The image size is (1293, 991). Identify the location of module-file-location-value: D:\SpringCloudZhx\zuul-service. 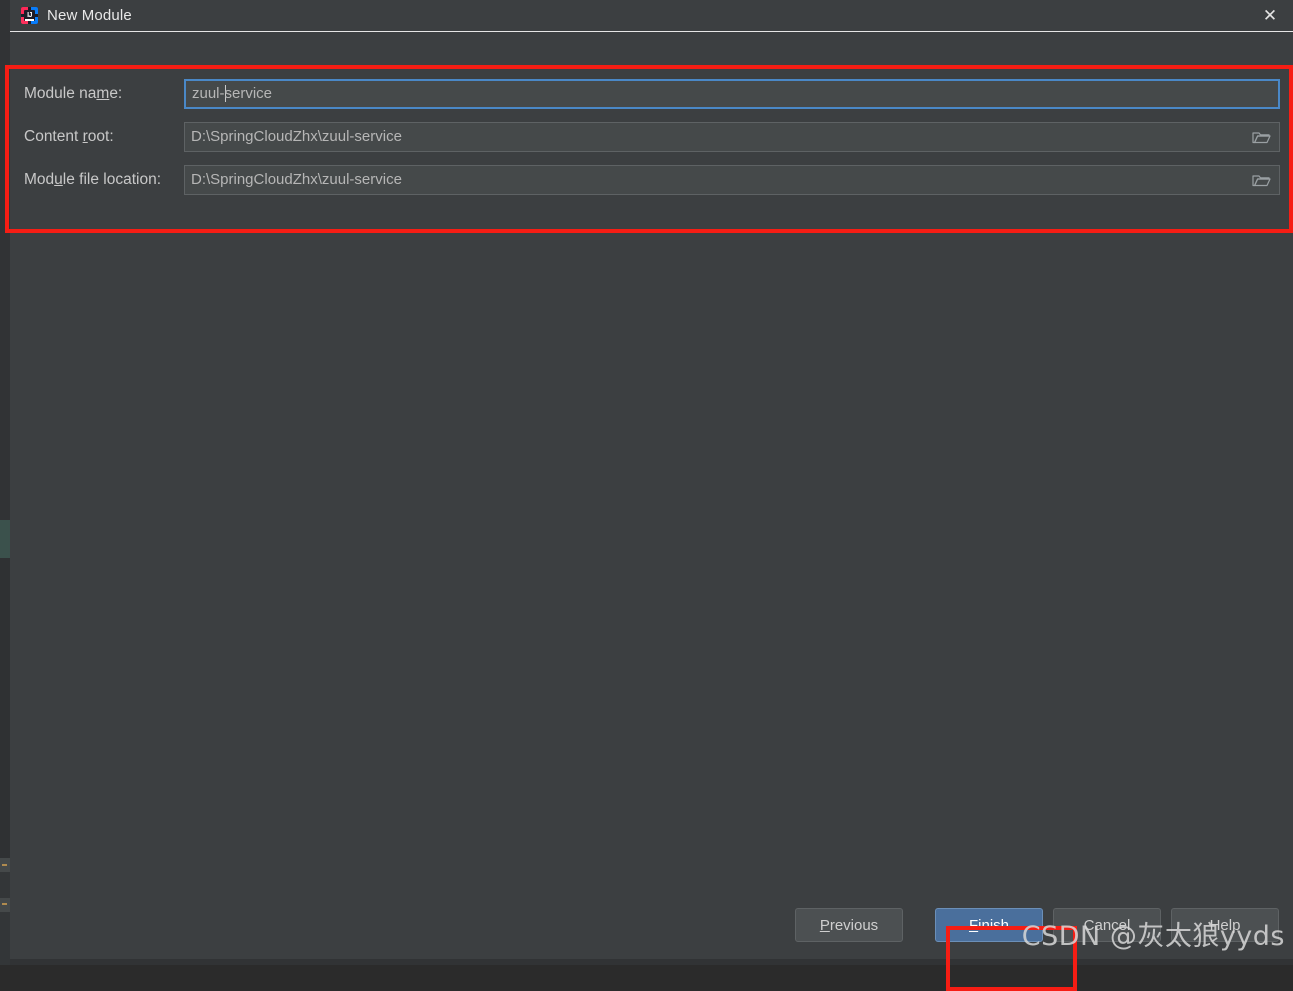
(296, 179).